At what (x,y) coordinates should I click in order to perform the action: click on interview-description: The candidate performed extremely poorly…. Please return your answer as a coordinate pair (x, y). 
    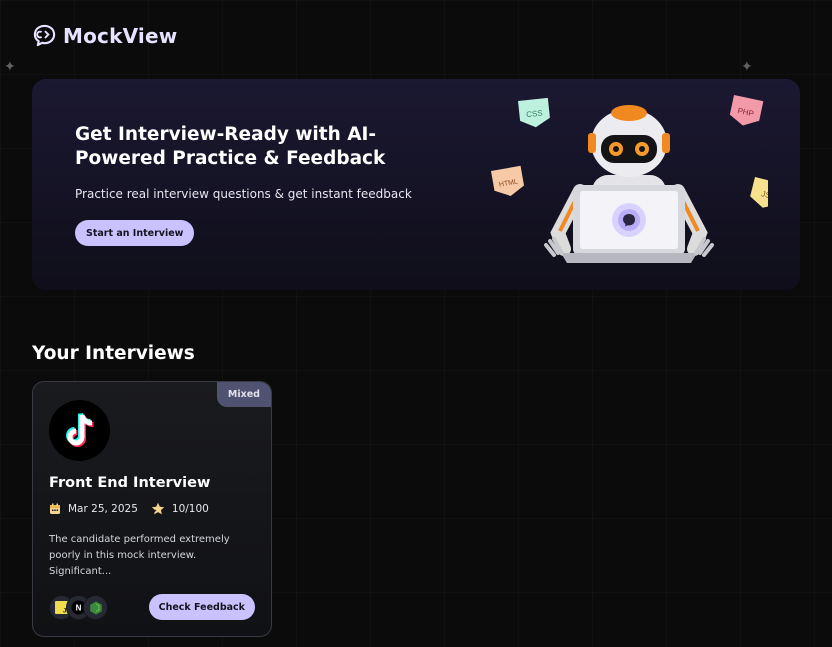
    Looking at the image, I should click on (139, 555).